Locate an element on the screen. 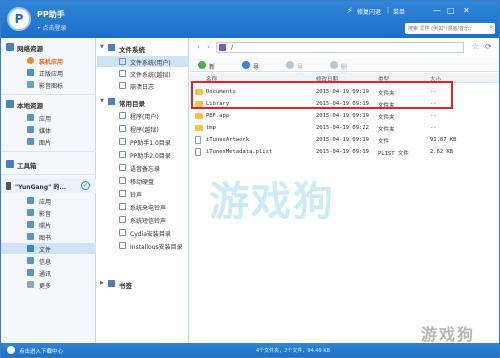 The image size is (500, 358). sidebar-item-media-icons: 影音图标 is located at coordinates (48, 84).